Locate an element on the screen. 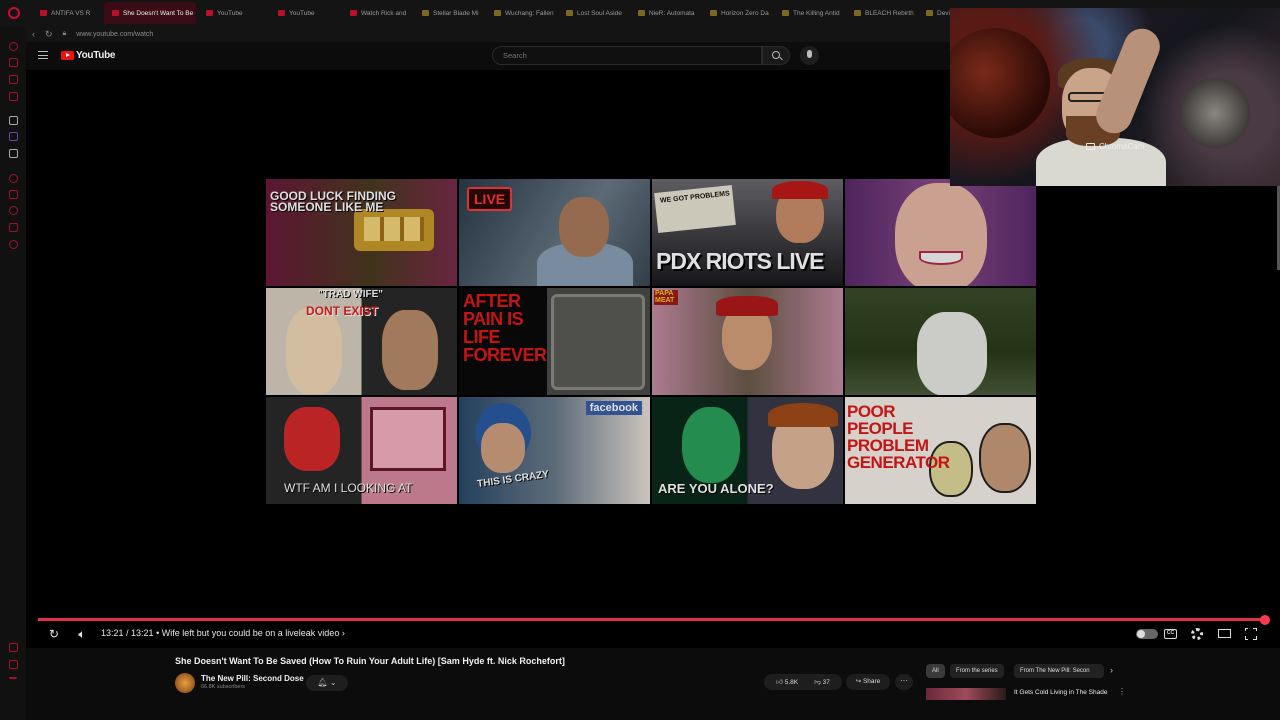 The image size is (1280, 720). endscreen-video-7: PAPA MEAT is located at coordinates (747, 341).